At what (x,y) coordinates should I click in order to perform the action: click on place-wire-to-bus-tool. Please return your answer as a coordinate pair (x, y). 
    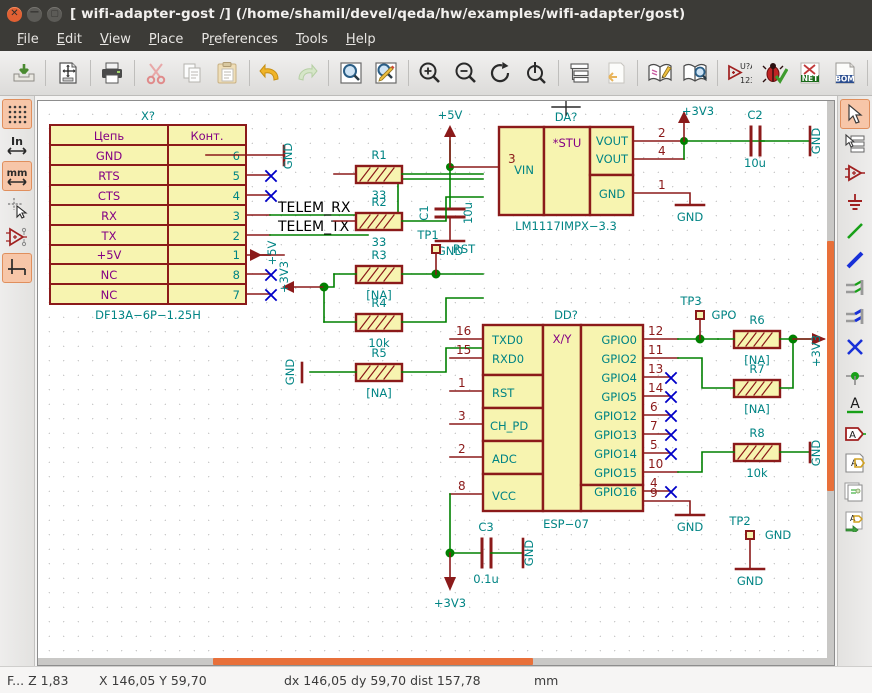
    Looking at the image, I should click on (855, 289).